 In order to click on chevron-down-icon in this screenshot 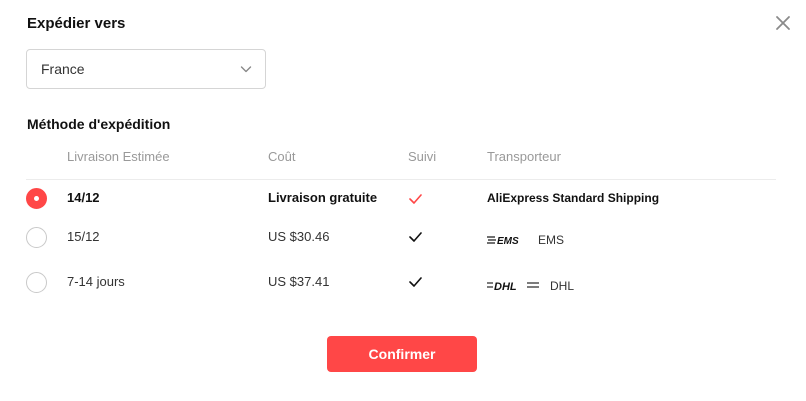, I will do `click(246, 69)`.